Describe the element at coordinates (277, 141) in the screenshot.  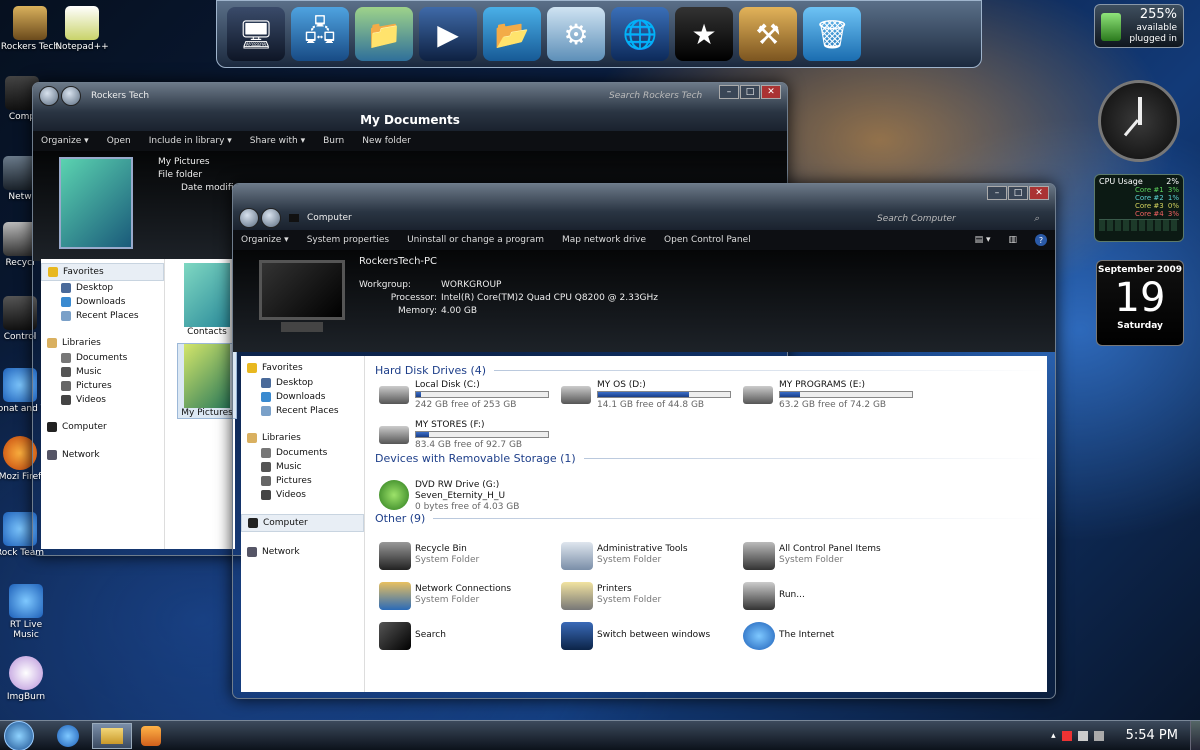
I see `share-with-button: Share with ▾` at that location.